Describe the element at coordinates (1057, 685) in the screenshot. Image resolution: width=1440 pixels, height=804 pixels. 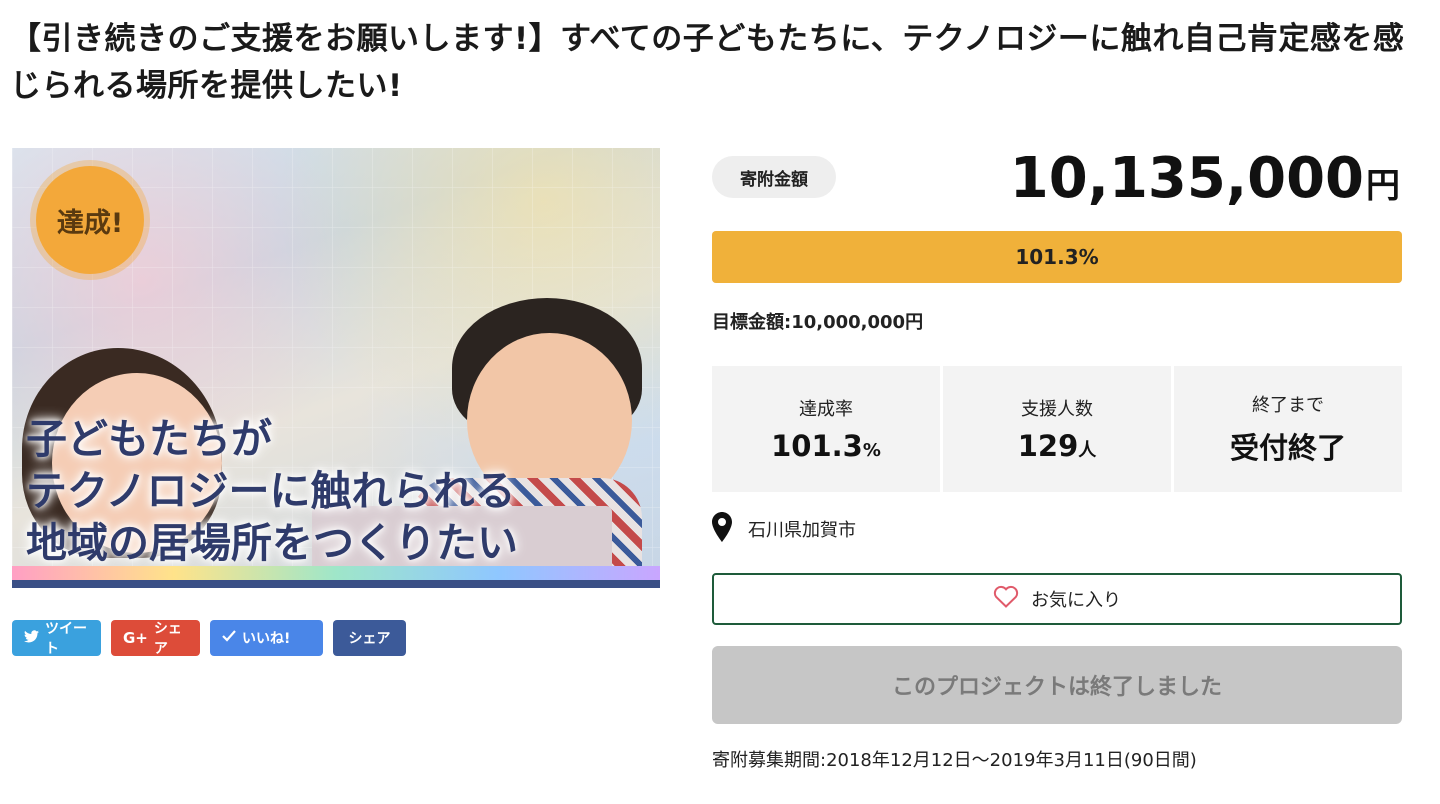
I see `project-ended-button: このプロジェクトは終了しました` at that location.